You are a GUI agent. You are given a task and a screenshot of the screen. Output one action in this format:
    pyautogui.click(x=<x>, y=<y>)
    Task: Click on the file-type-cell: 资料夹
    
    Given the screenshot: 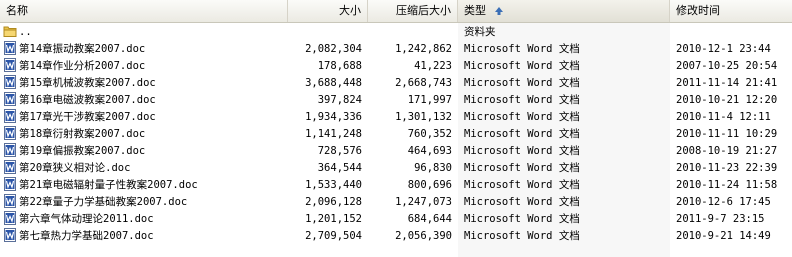 What is the action you would take?
    pyautogui.click(x=480, y=32)
    